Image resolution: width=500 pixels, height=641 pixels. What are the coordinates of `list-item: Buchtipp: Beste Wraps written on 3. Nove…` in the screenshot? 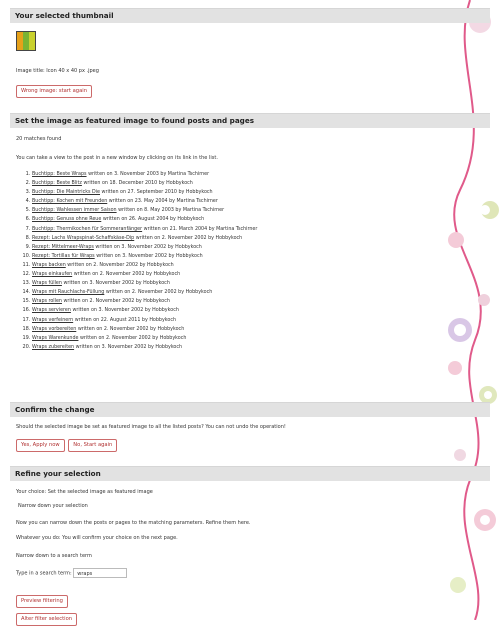 It's located at (144, 174).